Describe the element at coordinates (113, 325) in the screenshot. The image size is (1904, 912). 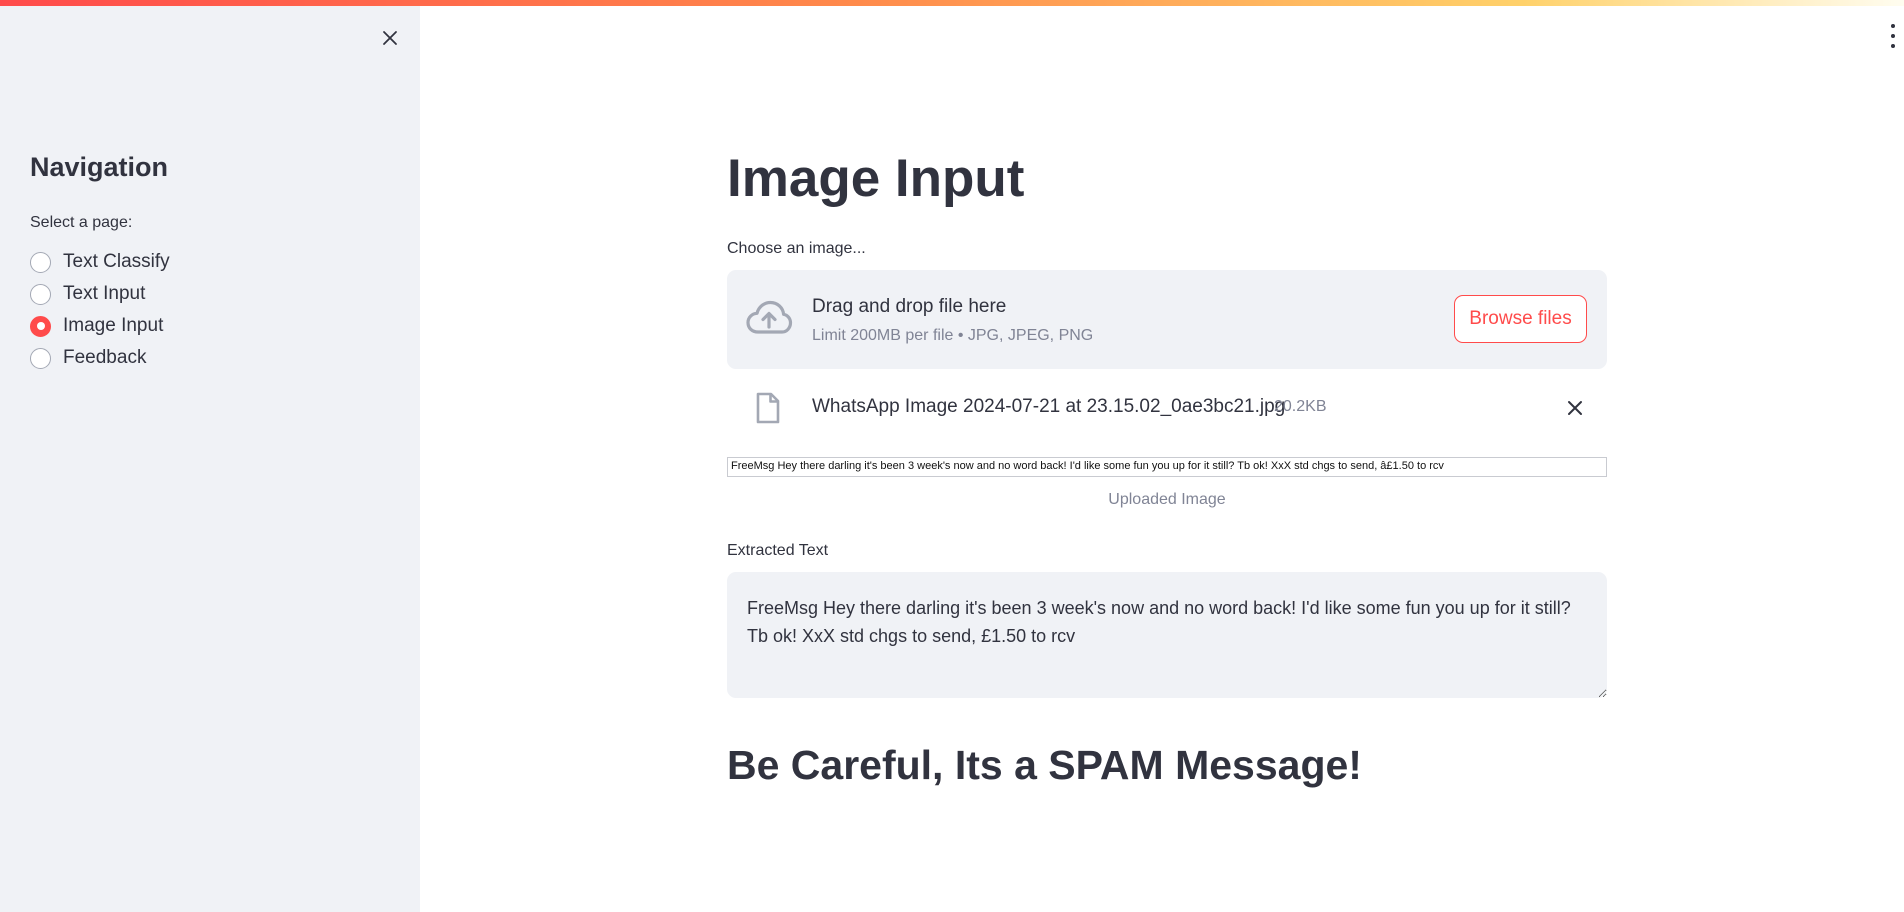
I see `radio-option-label: Image Input` at that location.